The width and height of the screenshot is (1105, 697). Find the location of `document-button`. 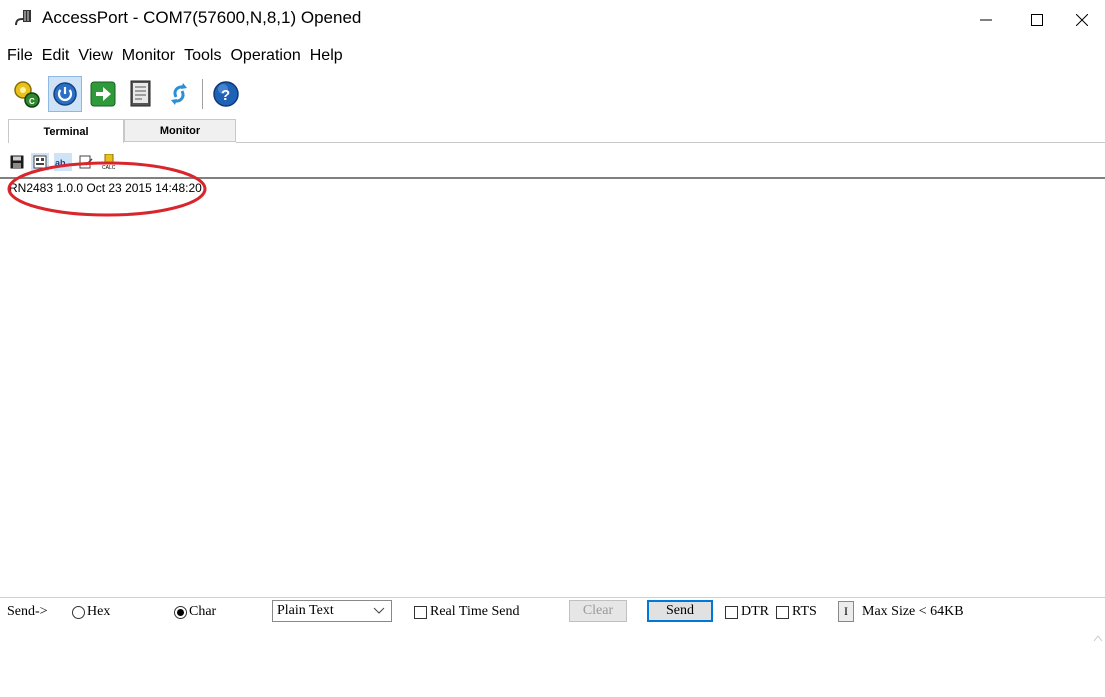

document-button is located at coordinates (141, 94).